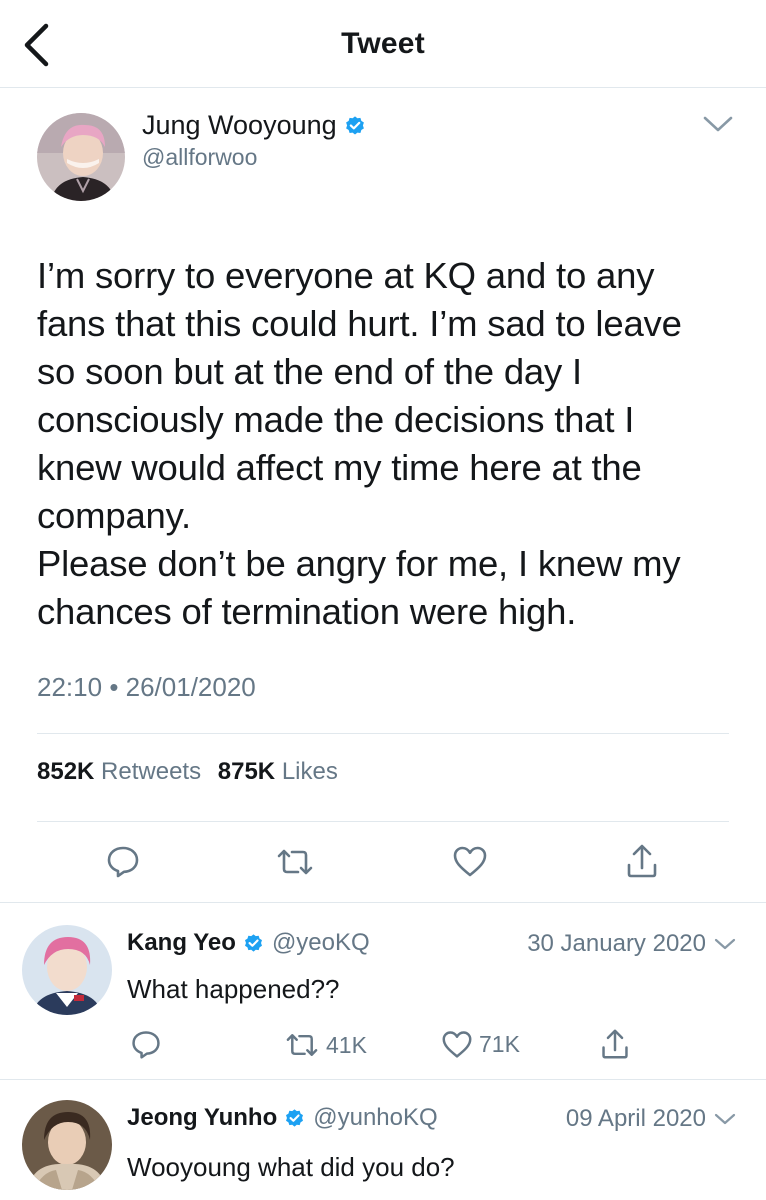 This screenshot has width=766, height=1200. Describe the element at coordinates (346, 1044) in the screenshot. I see `retweet-count: 41K` at that location.